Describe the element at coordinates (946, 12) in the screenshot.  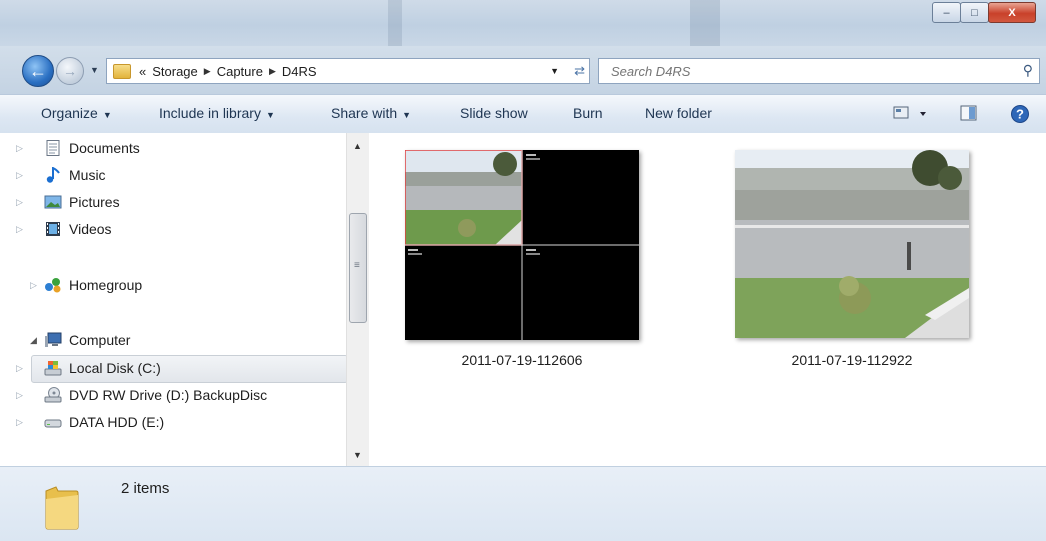
I see `minimize-button: –` at that location.